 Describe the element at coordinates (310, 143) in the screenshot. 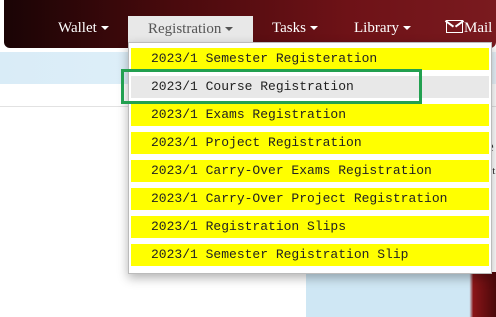

I see `menu-item-project-registration: 2023/1 Project Registration` at that location.